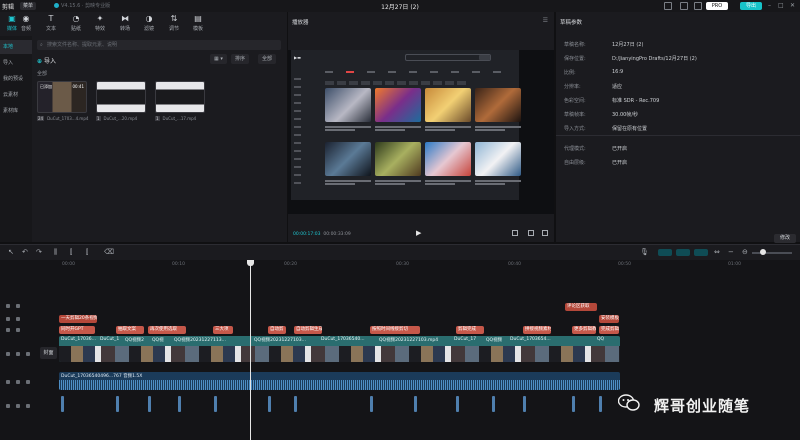 The image size is (800, 440). I want to click on text-clip: 按照时间线接剪切, so click(395, 330).